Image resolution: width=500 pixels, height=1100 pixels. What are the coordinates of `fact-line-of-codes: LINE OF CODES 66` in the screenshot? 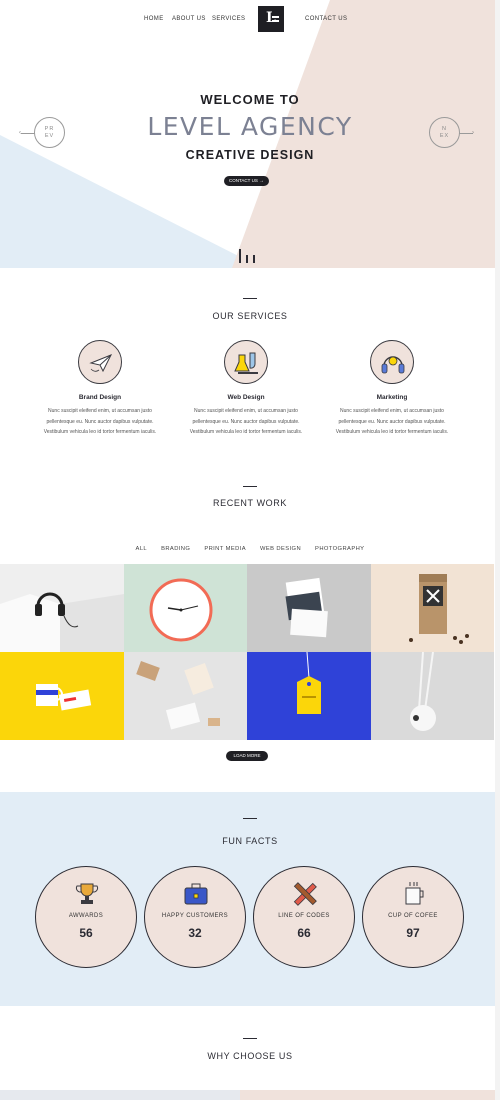 It's located at (304, 917).